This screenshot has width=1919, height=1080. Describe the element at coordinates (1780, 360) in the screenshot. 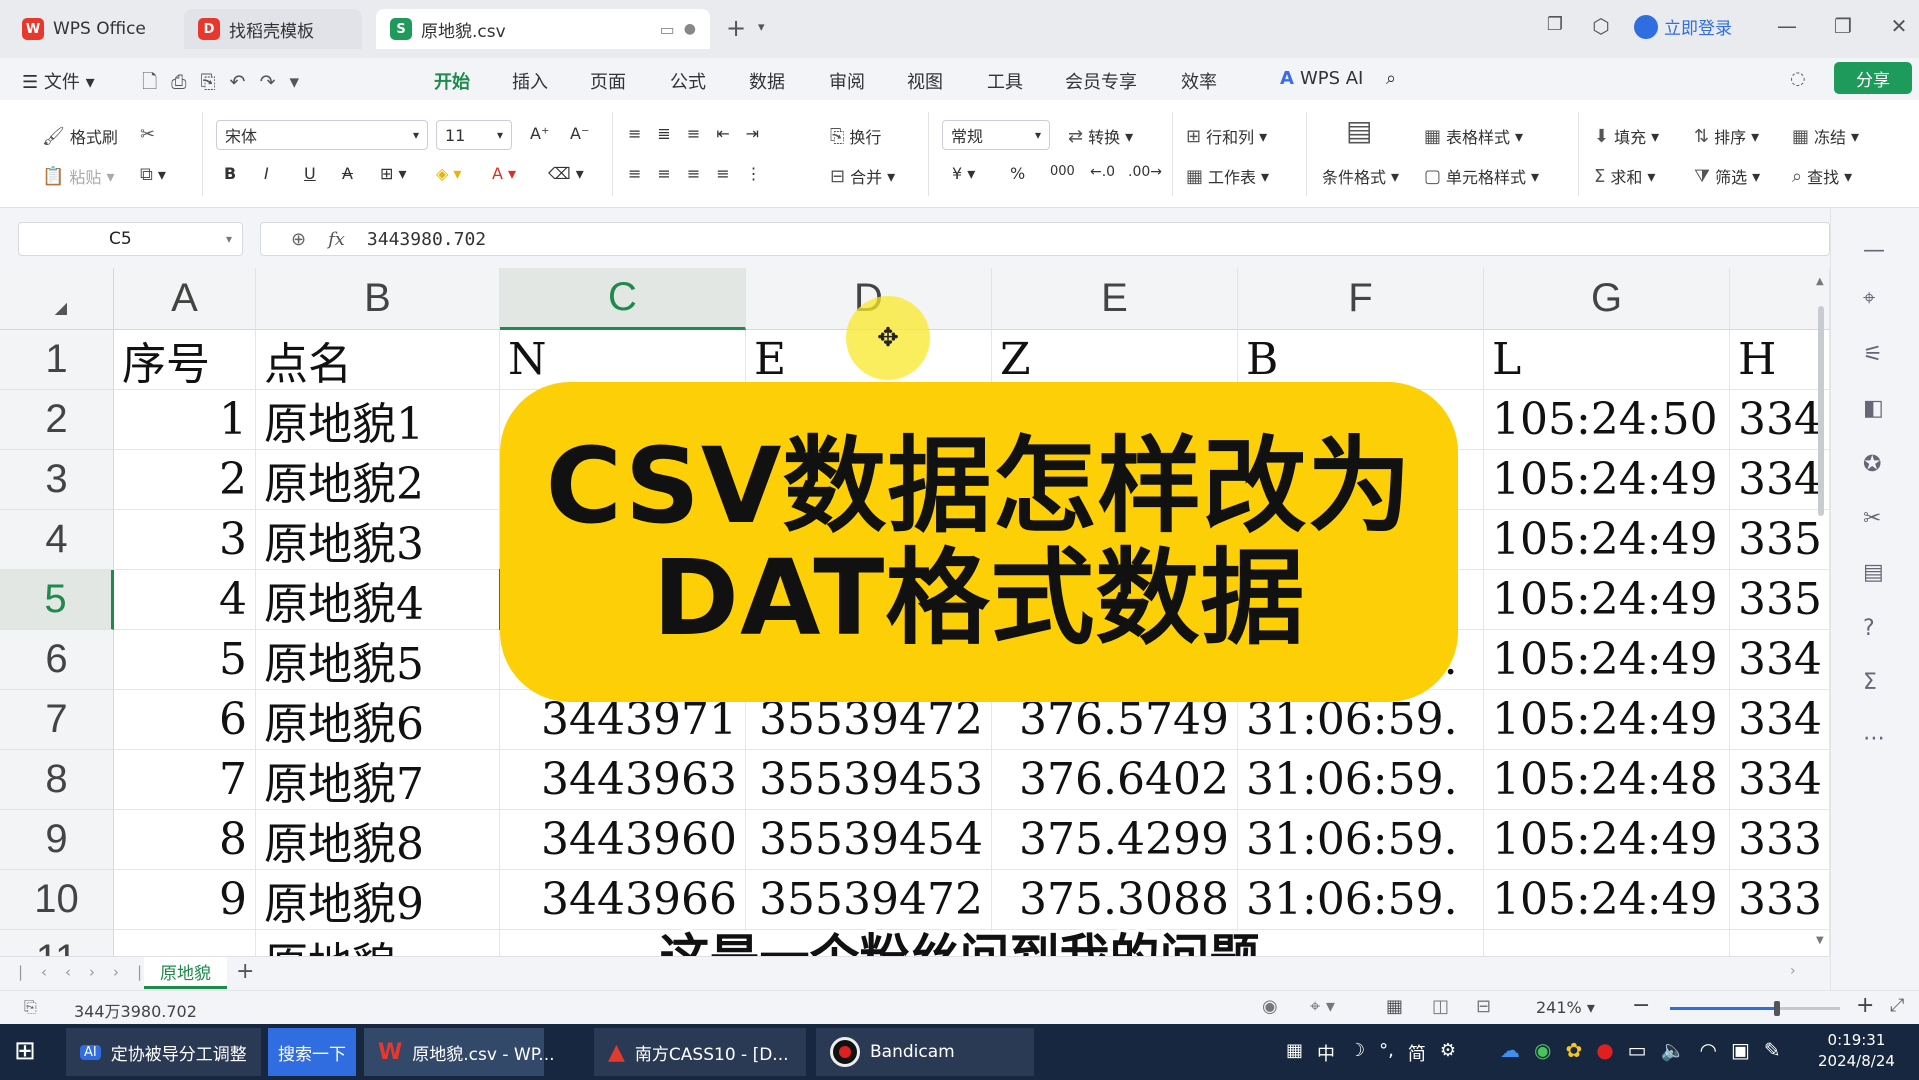

I see `header-cell: H` at that location.